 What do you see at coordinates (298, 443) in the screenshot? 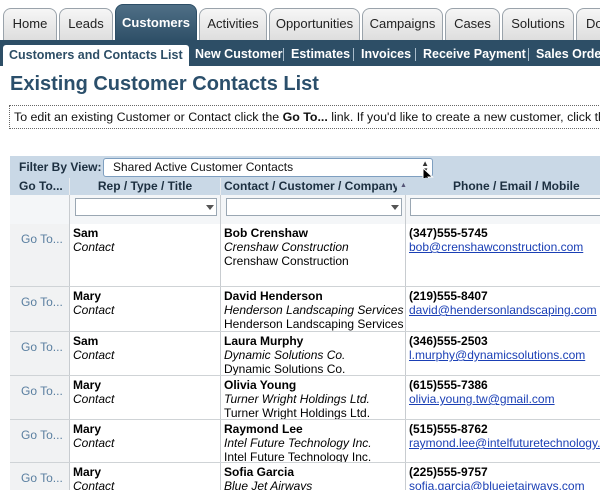
I see `customer-name: Intel Future Technology Inc.` at bounding box center [298, 443].